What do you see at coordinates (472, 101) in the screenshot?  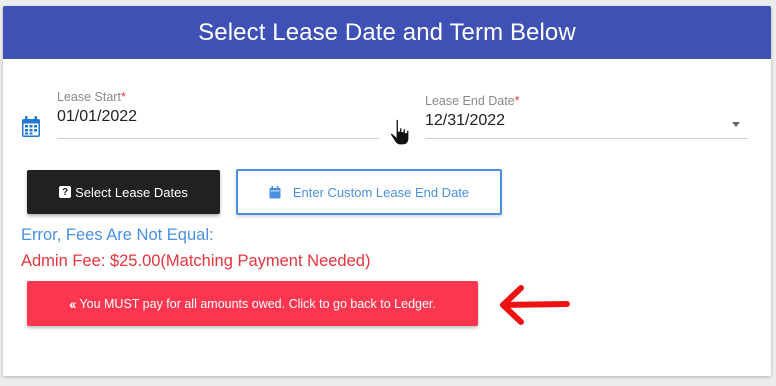 I see `lease-end-label: Lease End Date*` at bounding box center [472, 101].